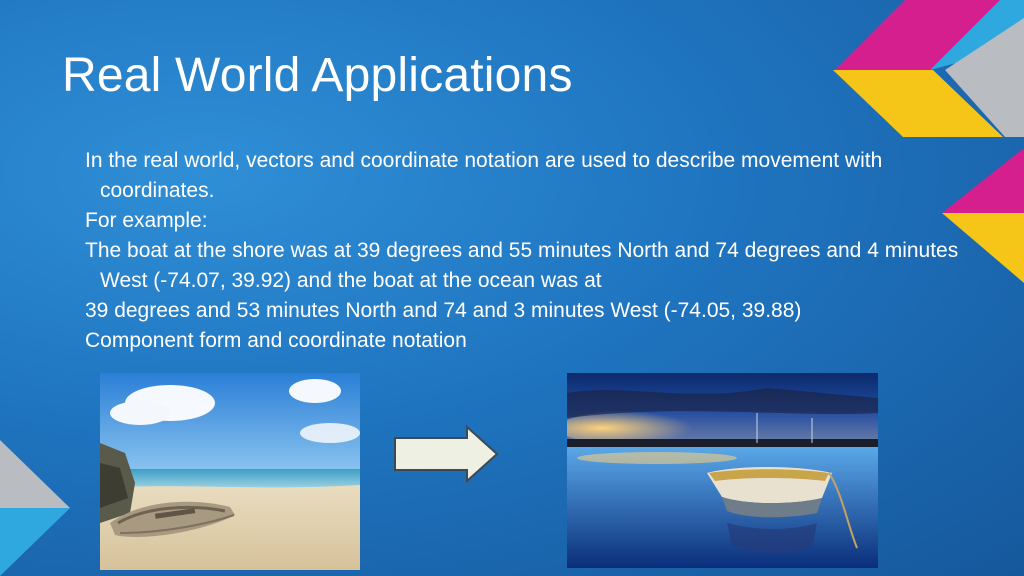 Image resolution: width=1024 pixels, height=576 pixels. I want to click on paragraph-notation: Component form and coordinate notation, so click(276, 340).